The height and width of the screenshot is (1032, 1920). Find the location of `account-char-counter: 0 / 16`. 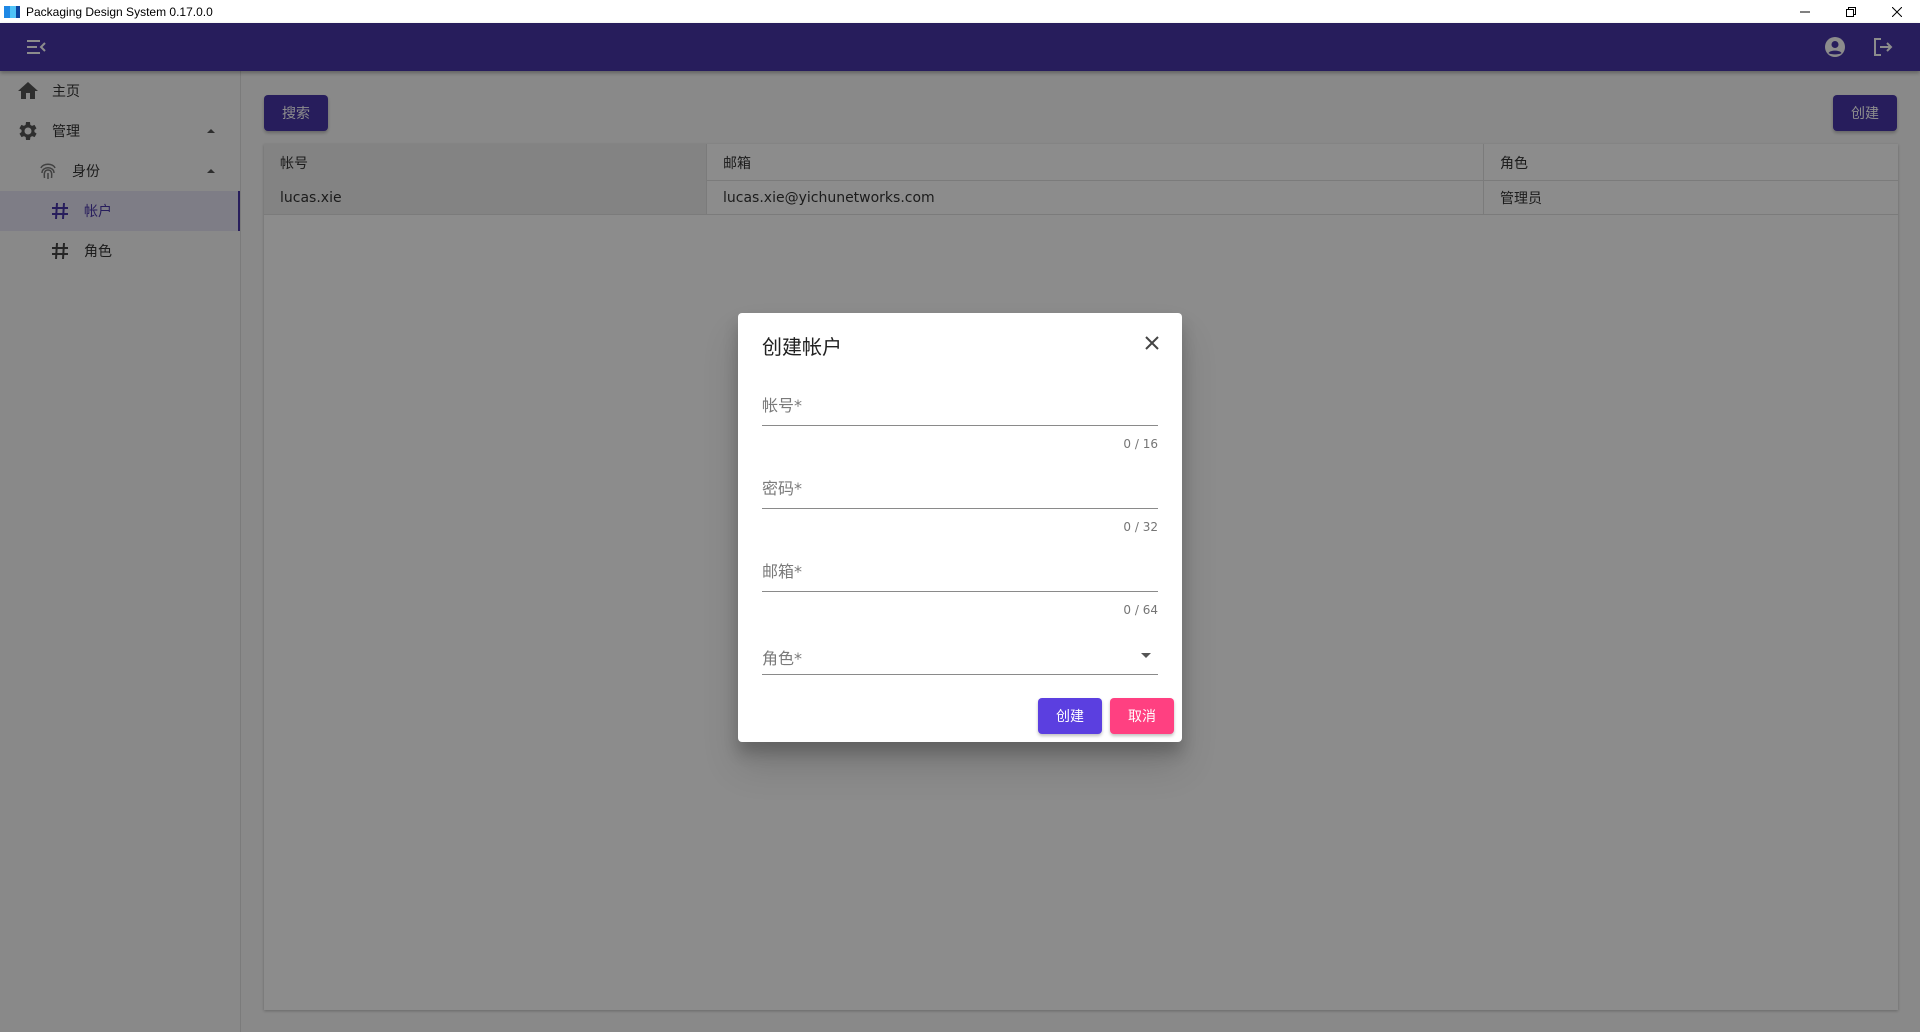

account-char-counter: 0 / 16 is located at coordinates (1140, 444).